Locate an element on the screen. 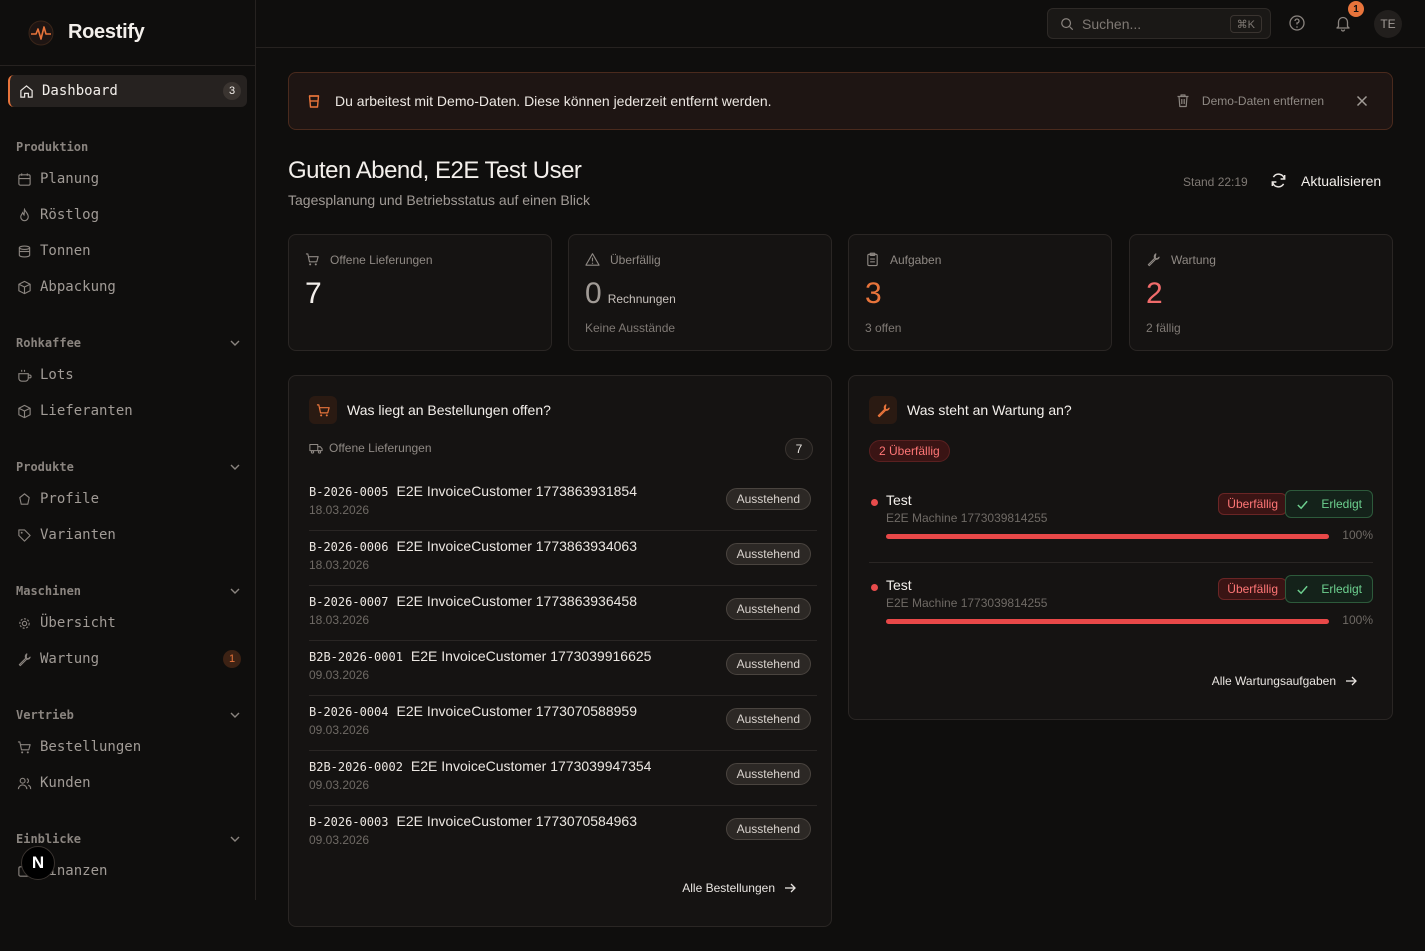  users-icon is located at coordinates (24, 783).